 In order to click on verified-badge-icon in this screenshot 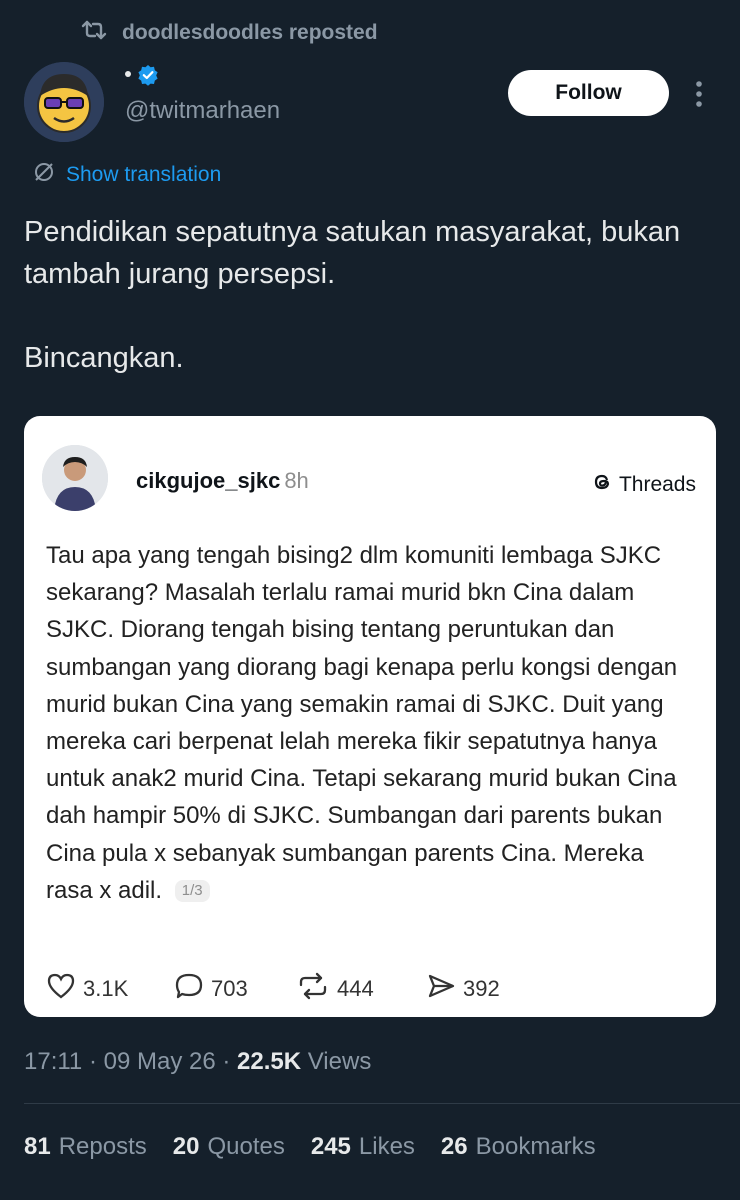, I will do `click(148, 77)`.